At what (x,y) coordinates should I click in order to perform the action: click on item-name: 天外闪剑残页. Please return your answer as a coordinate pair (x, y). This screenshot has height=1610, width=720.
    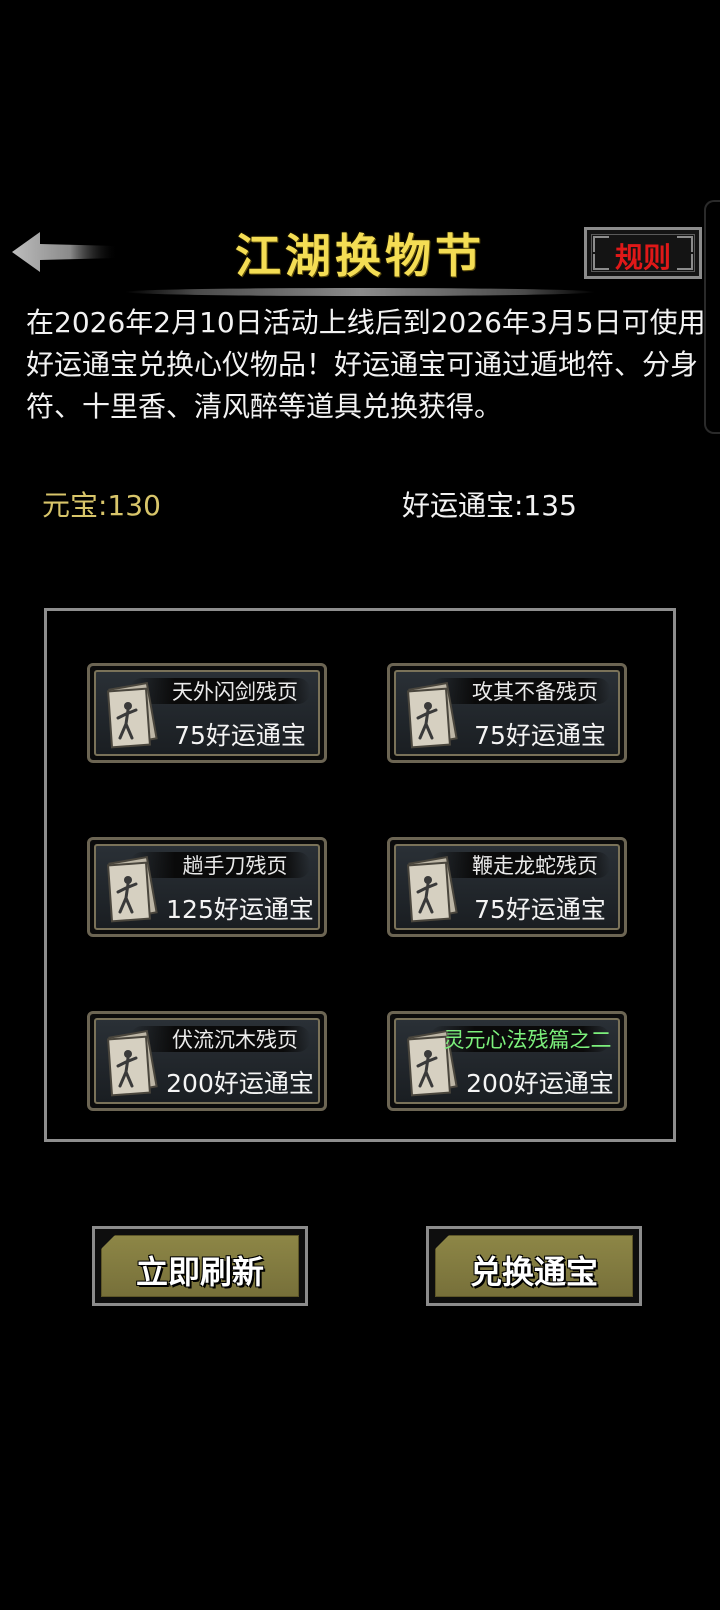
    Looking at the image, I should click on (235, 692).